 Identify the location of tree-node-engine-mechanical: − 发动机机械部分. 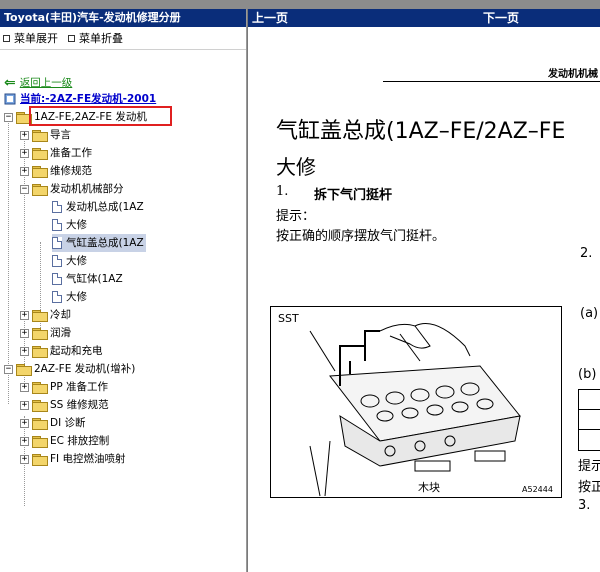
(72, 189).